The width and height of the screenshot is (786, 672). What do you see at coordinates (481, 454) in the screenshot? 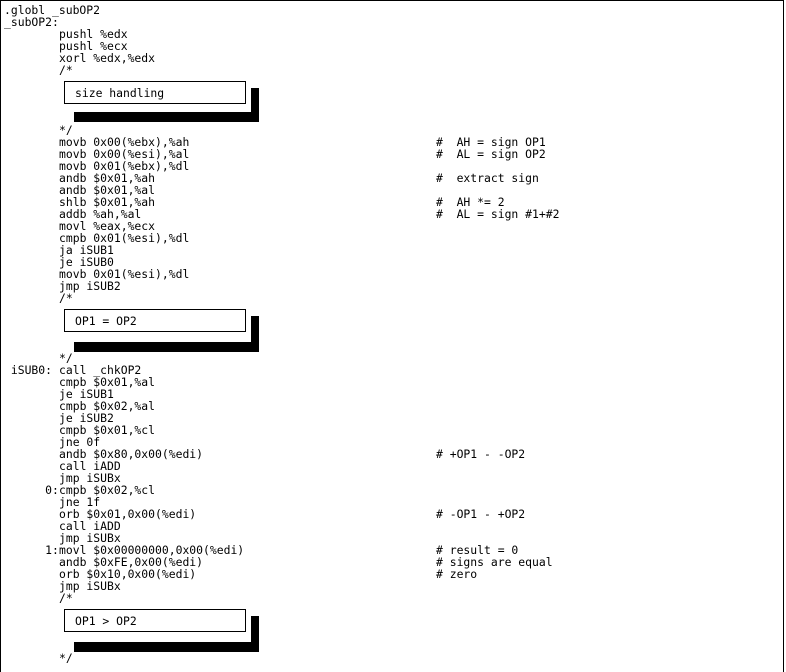
I see `inline-comment: # +OP1 - -OP2` at bounding box center [481, 454].